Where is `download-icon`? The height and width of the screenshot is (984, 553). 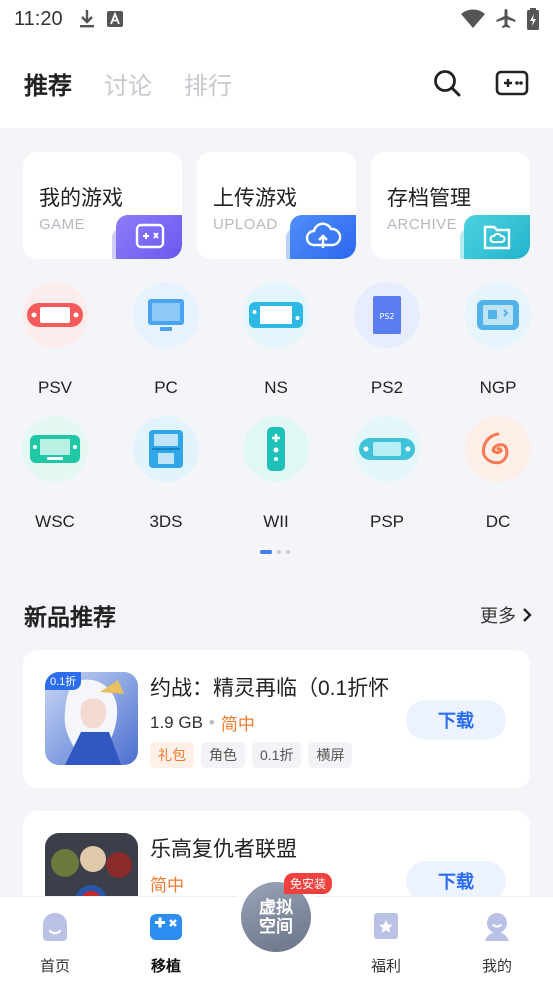 download-icon is located at coordinates (86, 19).